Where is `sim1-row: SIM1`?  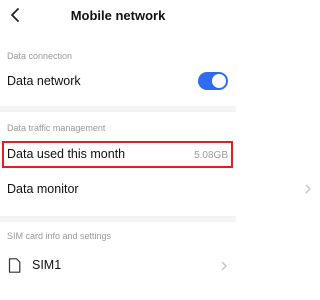 sim1-row: SIM1 is located at coordinates (118, 266).